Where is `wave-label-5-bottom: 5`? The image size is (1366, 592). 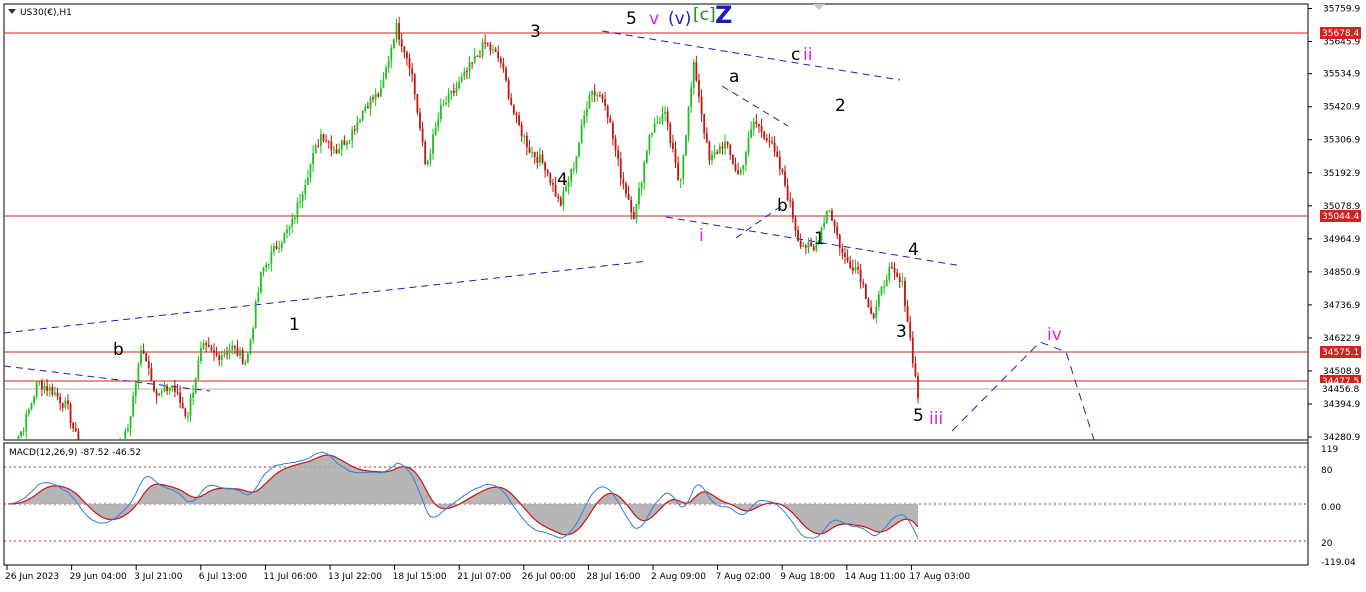 wave-label-5-bottom: 5 is located at coordinates (918, 416).